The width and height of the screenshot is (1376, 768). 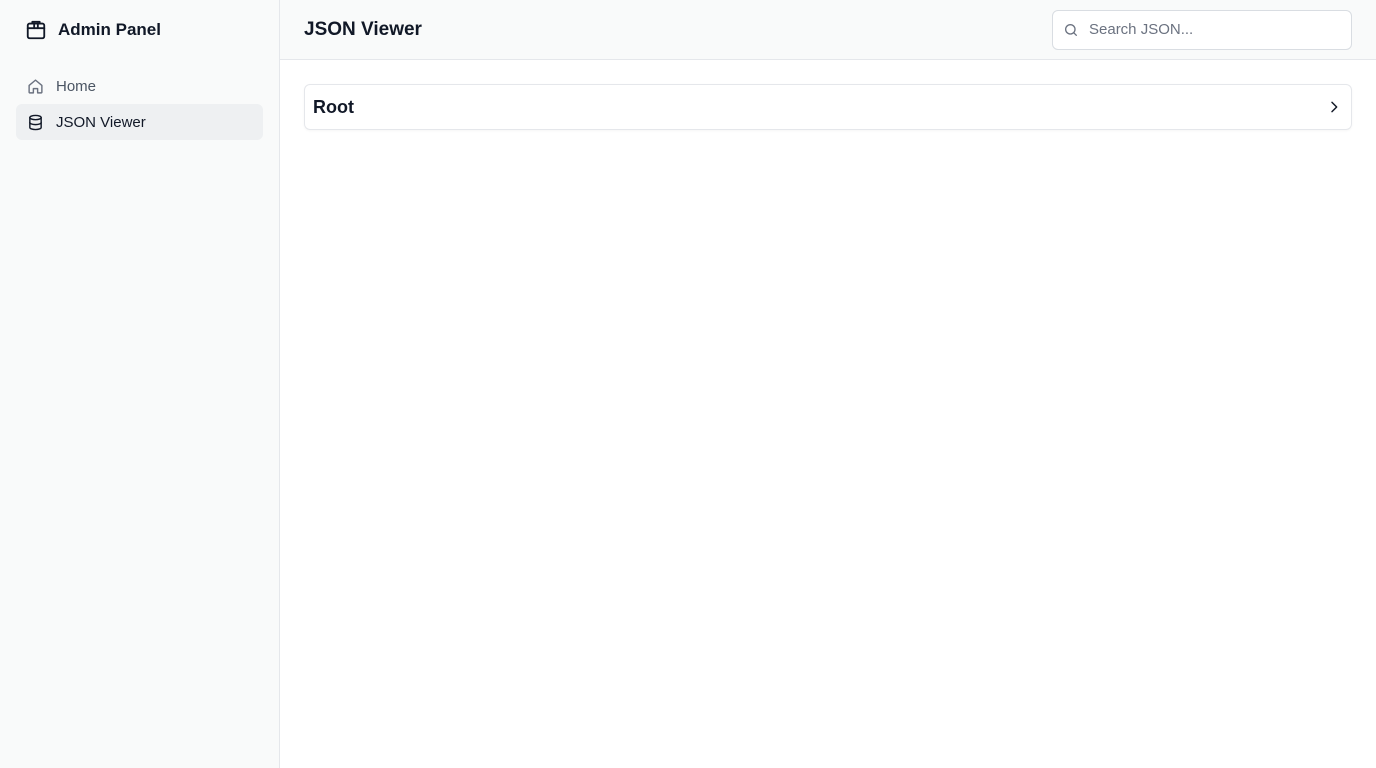 I want to click on json-tree: Root, so click(x=828, y=107).